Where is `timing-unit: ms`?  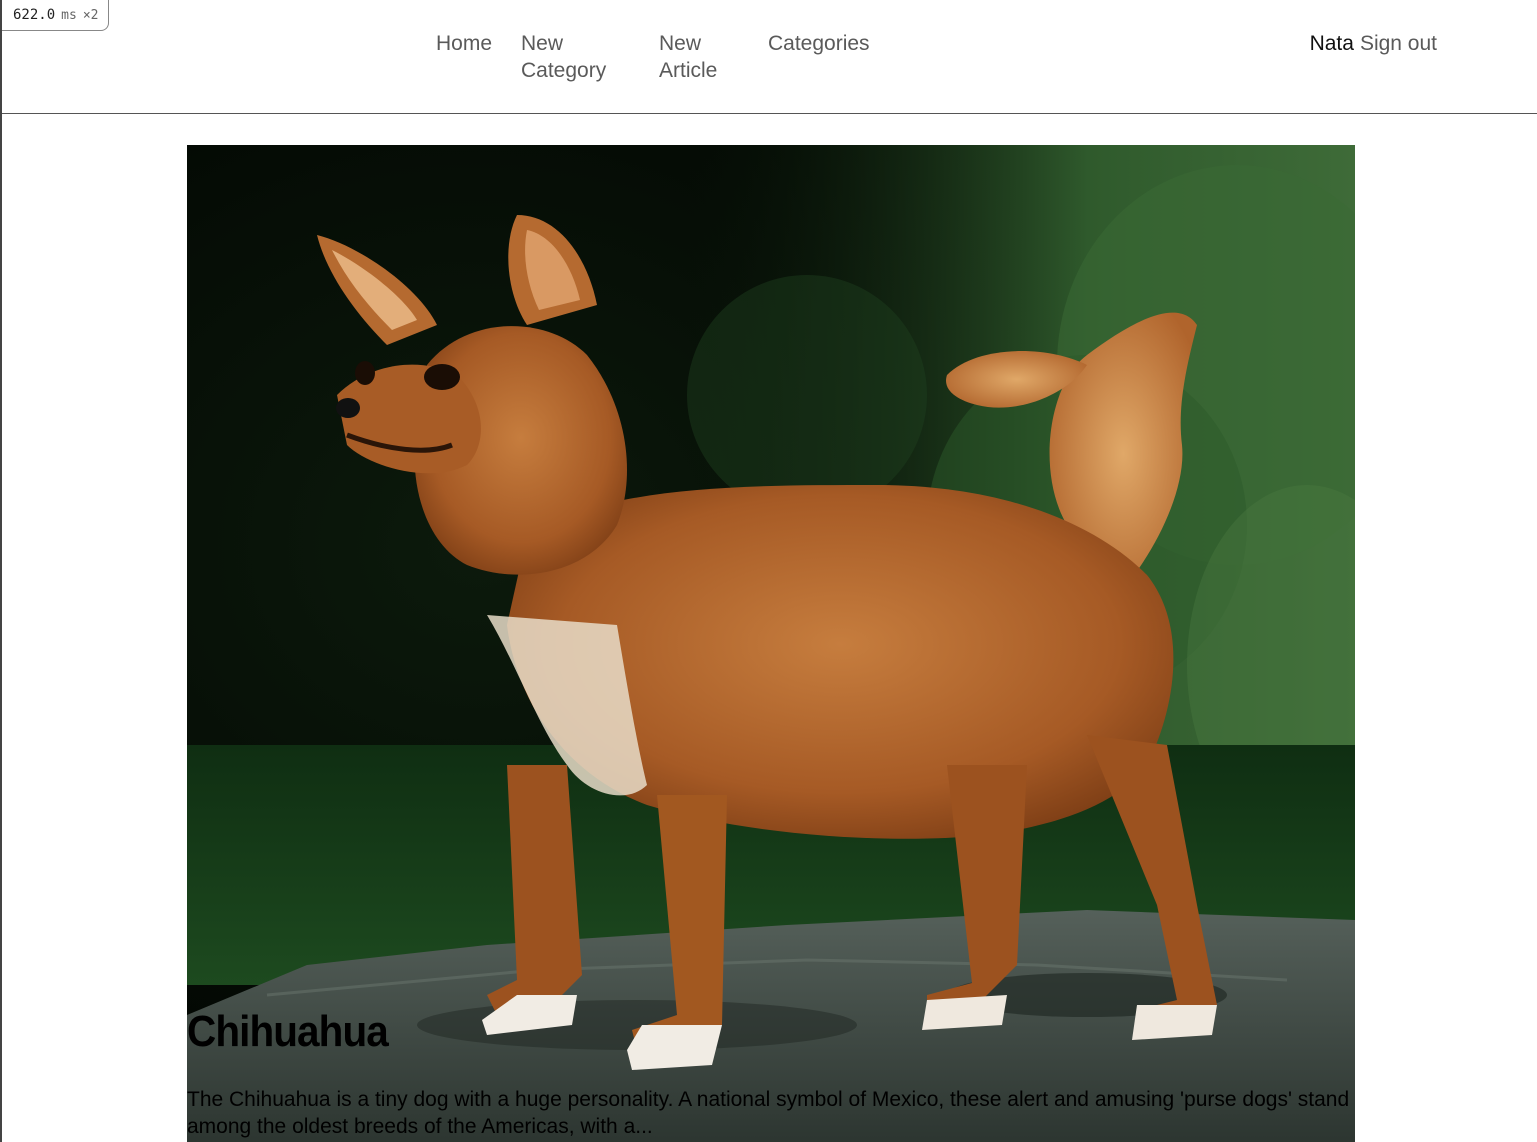
timing-unit: ms is located at coordinates (69, 15).